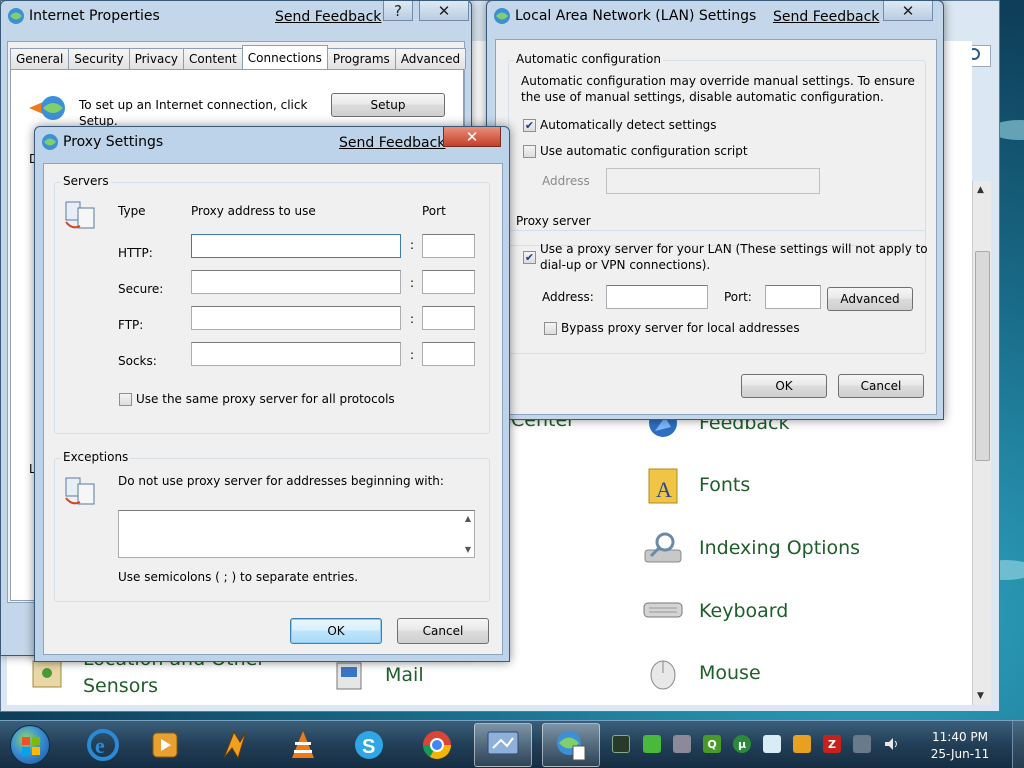 The height and width of the screenshot is (768, 1024). What do you see at coordinates (663, 611) in the screenshot?
I see `keyboard-icon` at bounding box center [663, 611].